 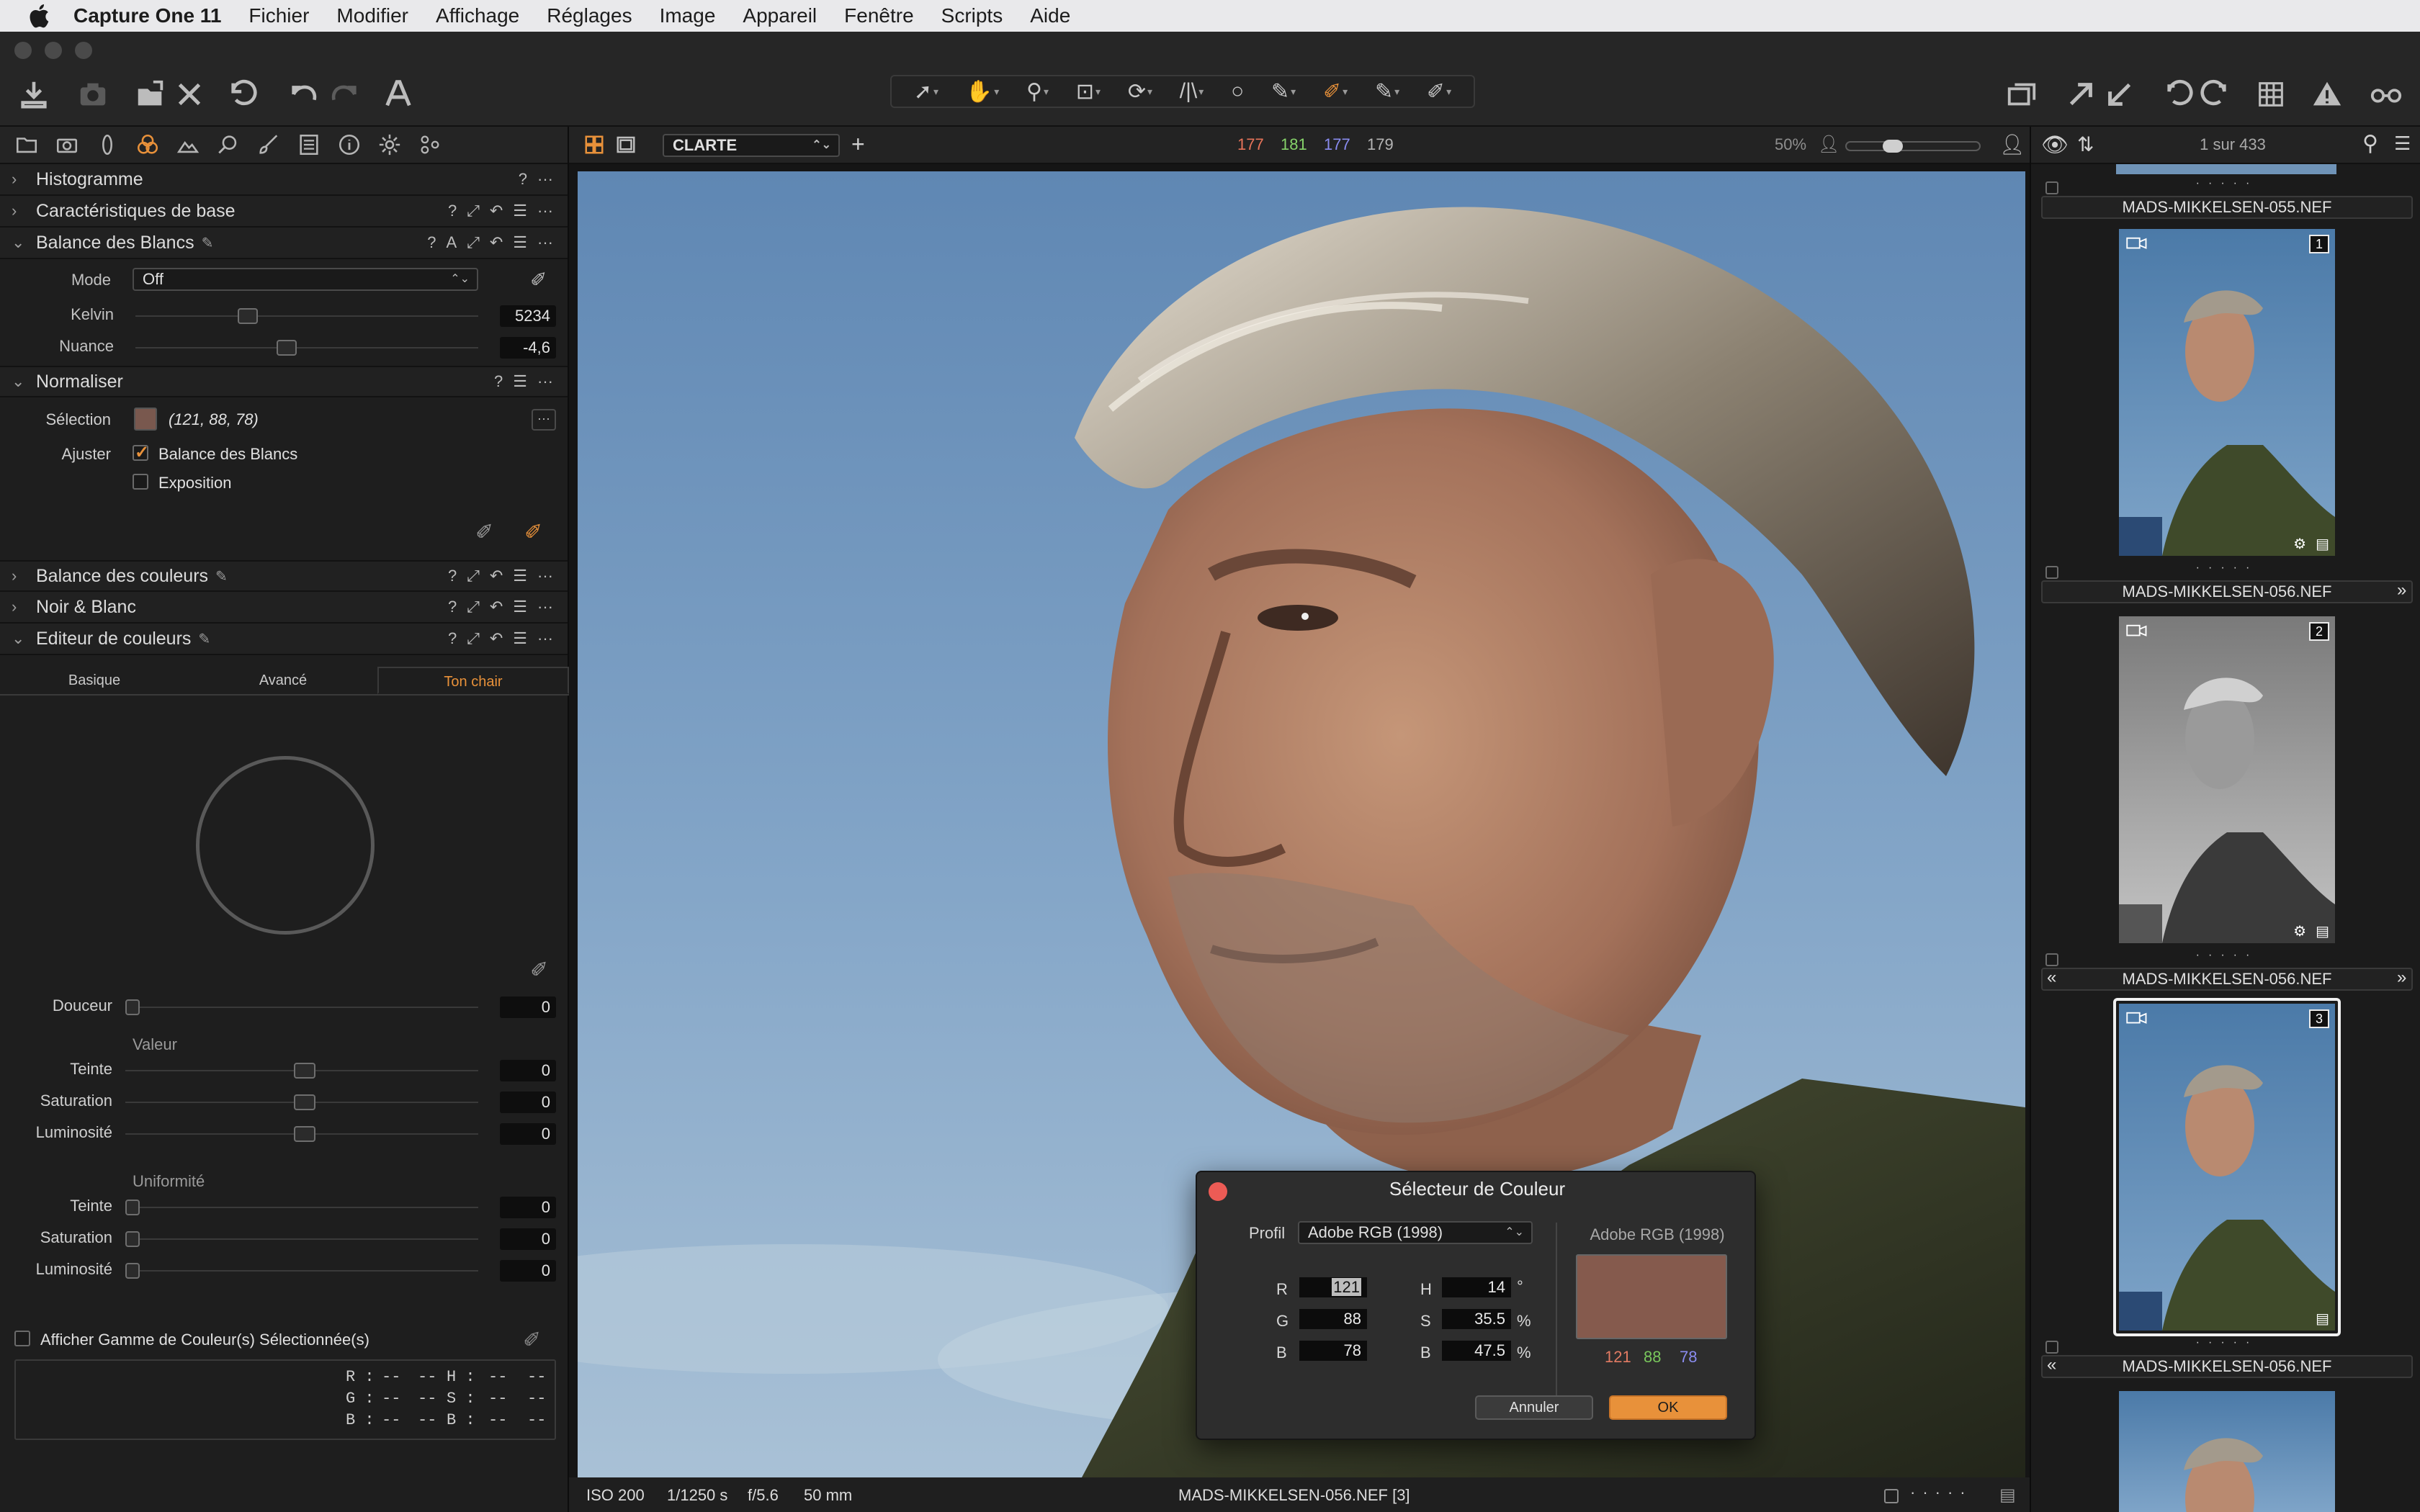 I want to click on gamut-picker-icon: ✐, so click(x=532, y=1340).